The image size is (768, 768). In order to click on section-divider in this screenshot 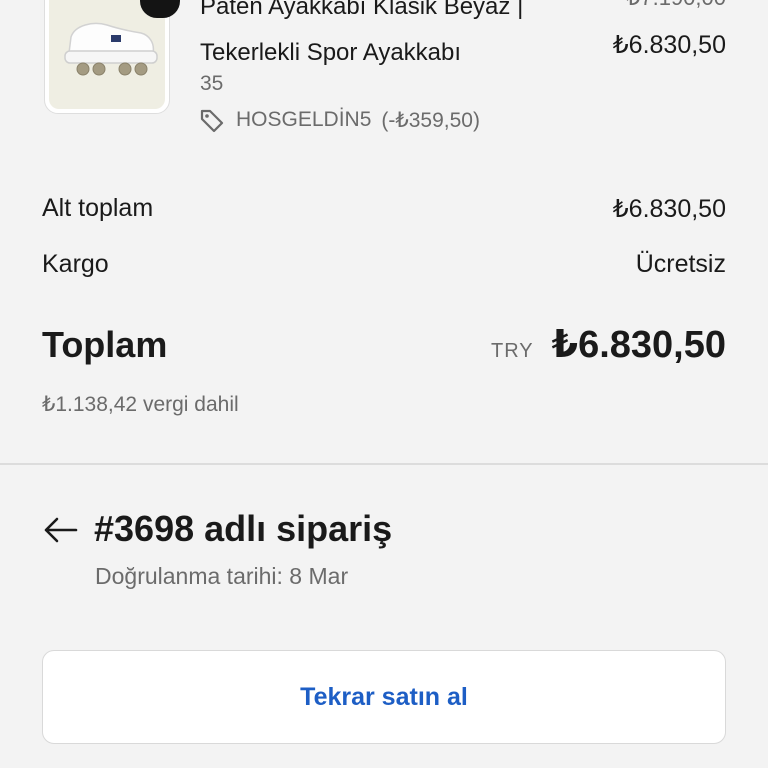, I will do `click(384, 464)`.